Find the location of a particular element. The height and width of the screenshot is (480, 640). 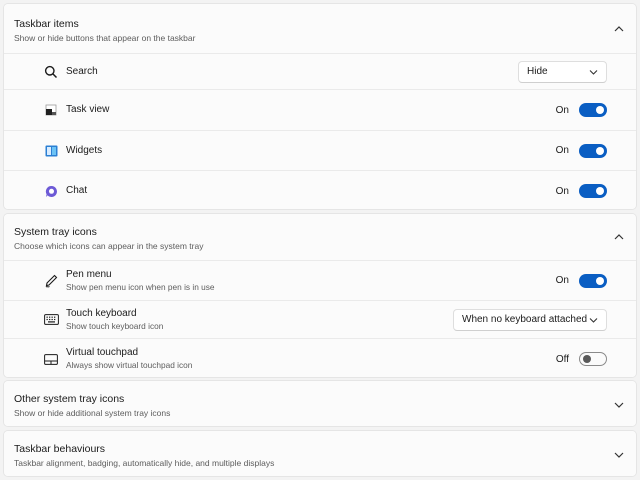

search-label: Search is located at coordinates (82, 71).